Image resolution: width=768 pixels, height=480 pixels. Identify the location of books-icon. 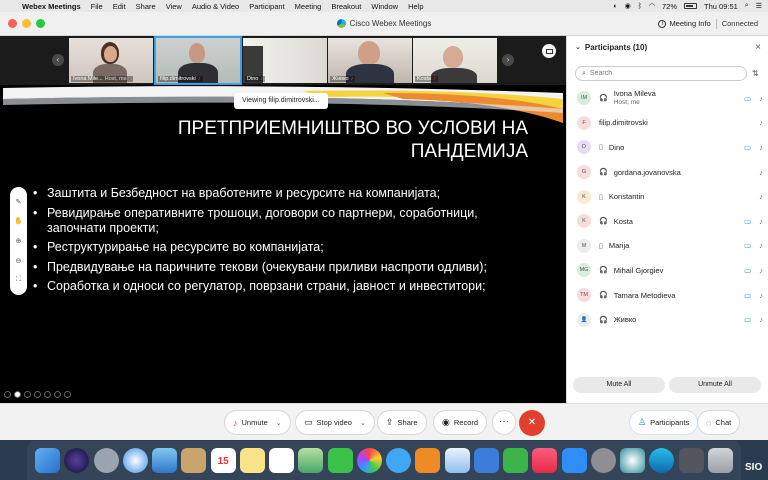
(428, 460).